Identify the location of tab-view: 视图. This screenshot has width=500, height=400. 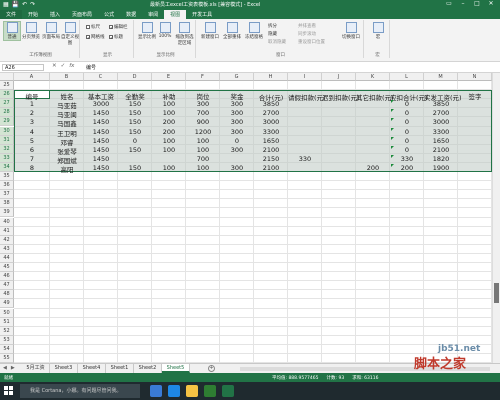
(175, 14).